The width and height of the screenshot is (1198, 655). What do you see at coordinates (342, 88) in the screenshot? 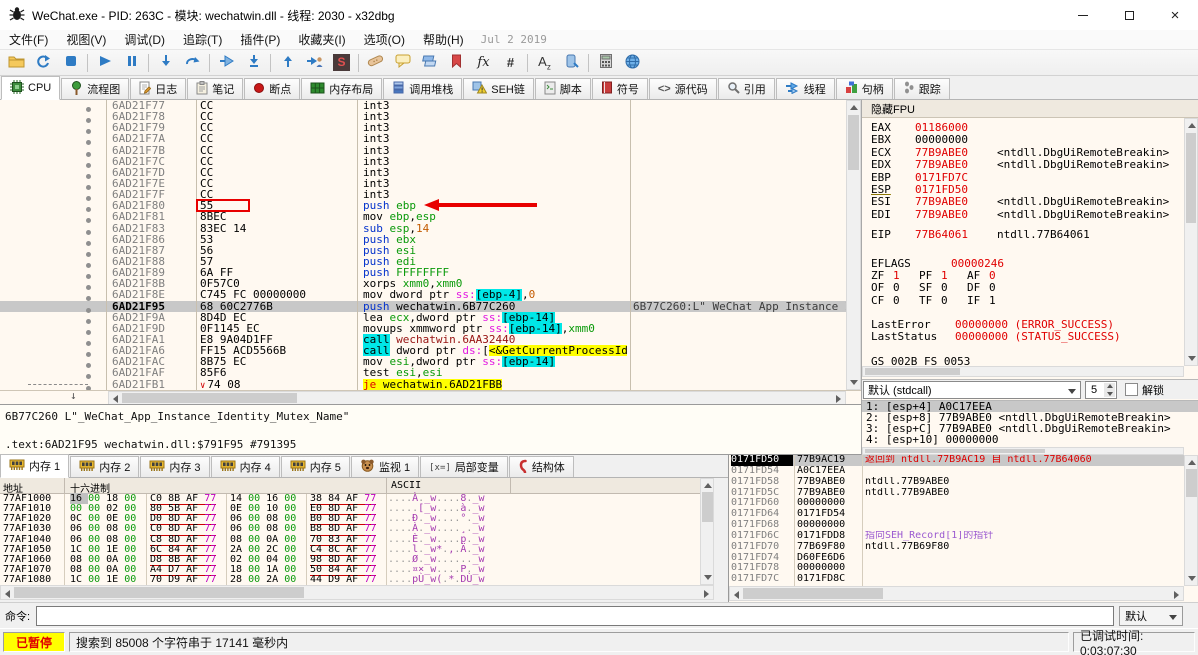
I see `tab-memory-map: 内存布局` at bounding box center [342, 88].